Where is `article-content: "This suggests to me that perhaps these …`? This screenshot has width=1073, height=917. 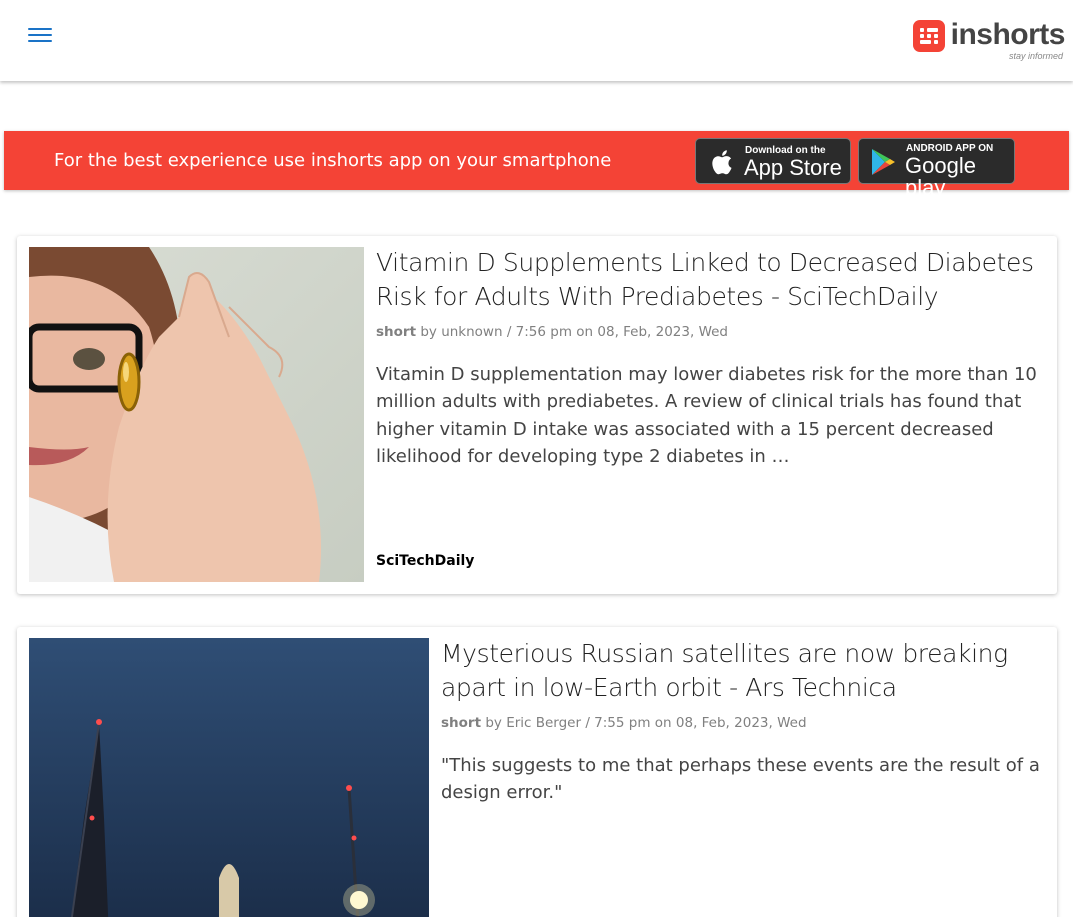
article-content: "This suggests to me that perhaps these … is located at coordinates (740, 779).